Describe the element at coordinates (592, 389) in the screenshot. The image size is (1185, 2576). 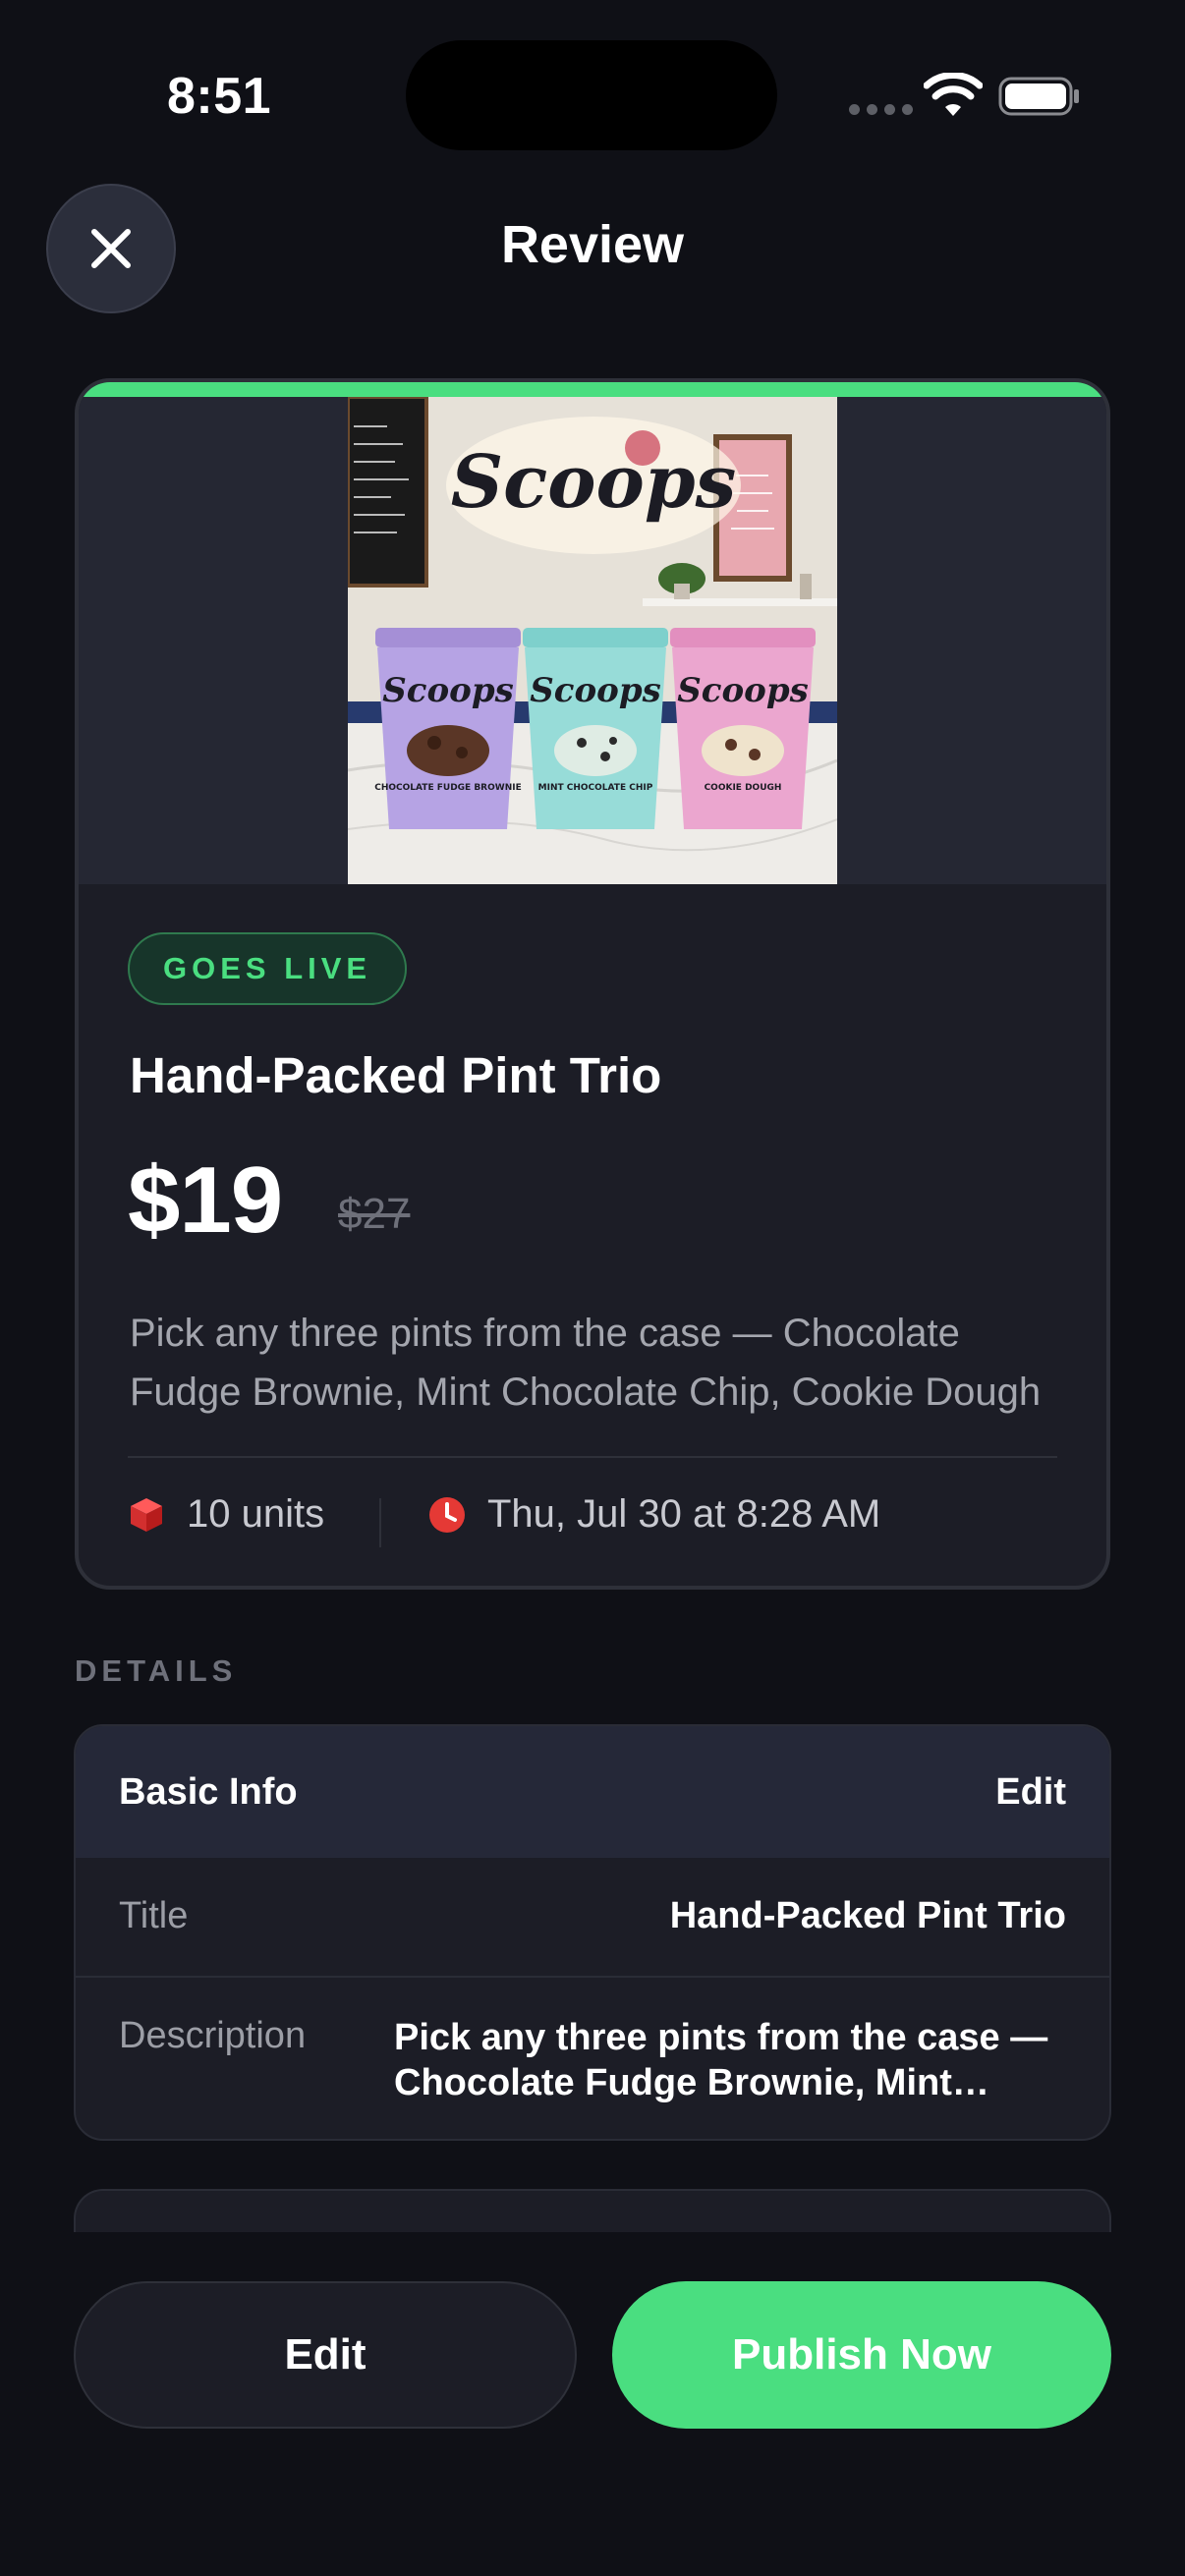
I see `live-accent-bar` at that location.